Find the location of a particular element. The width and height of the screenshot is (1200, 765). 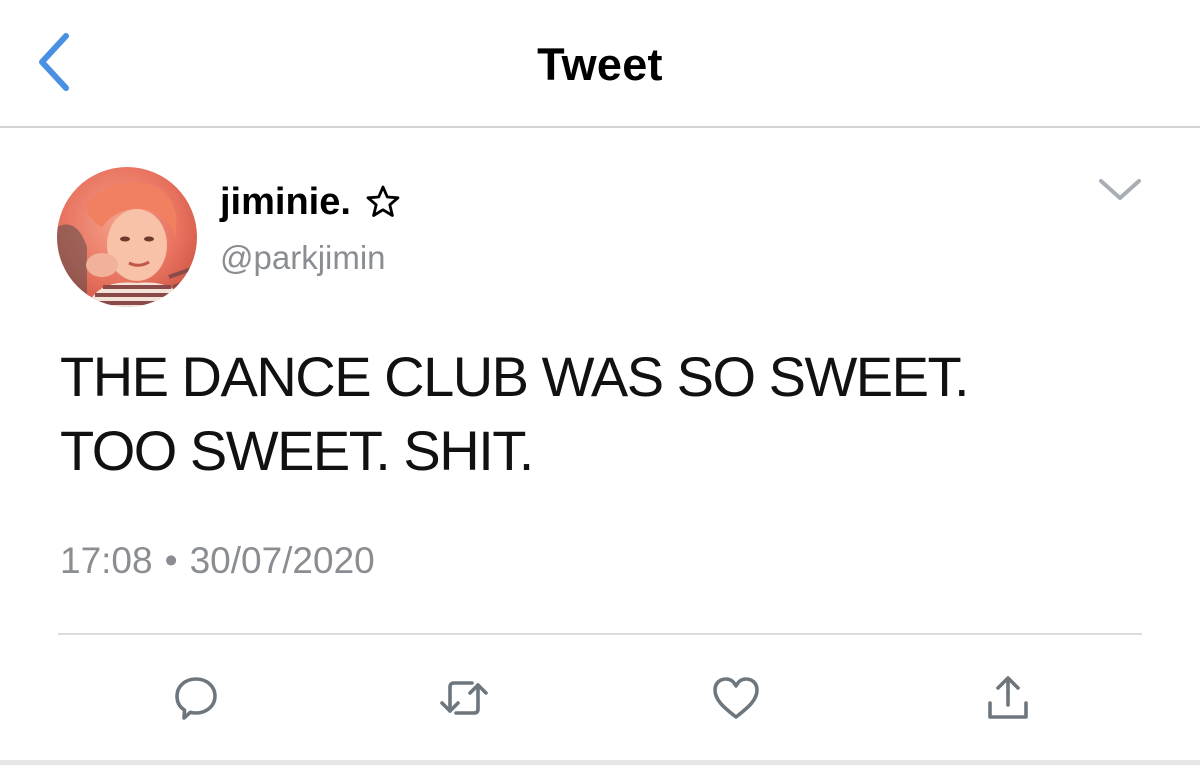

chevron-down-icon is located at coordinates (1120, 192).